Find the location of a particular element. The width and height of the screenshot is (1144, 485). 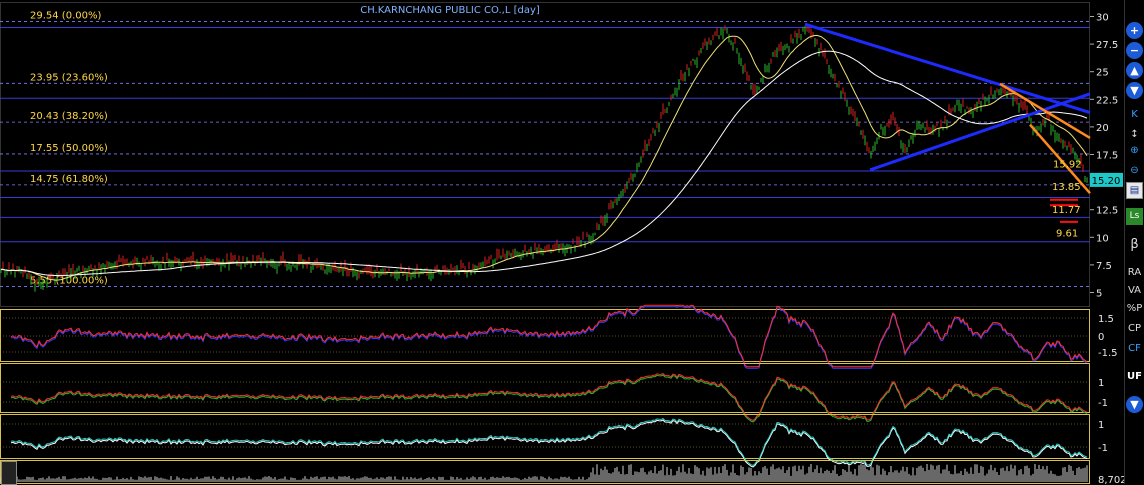

indicator-panel-frame is located at coordinates (545, 388).